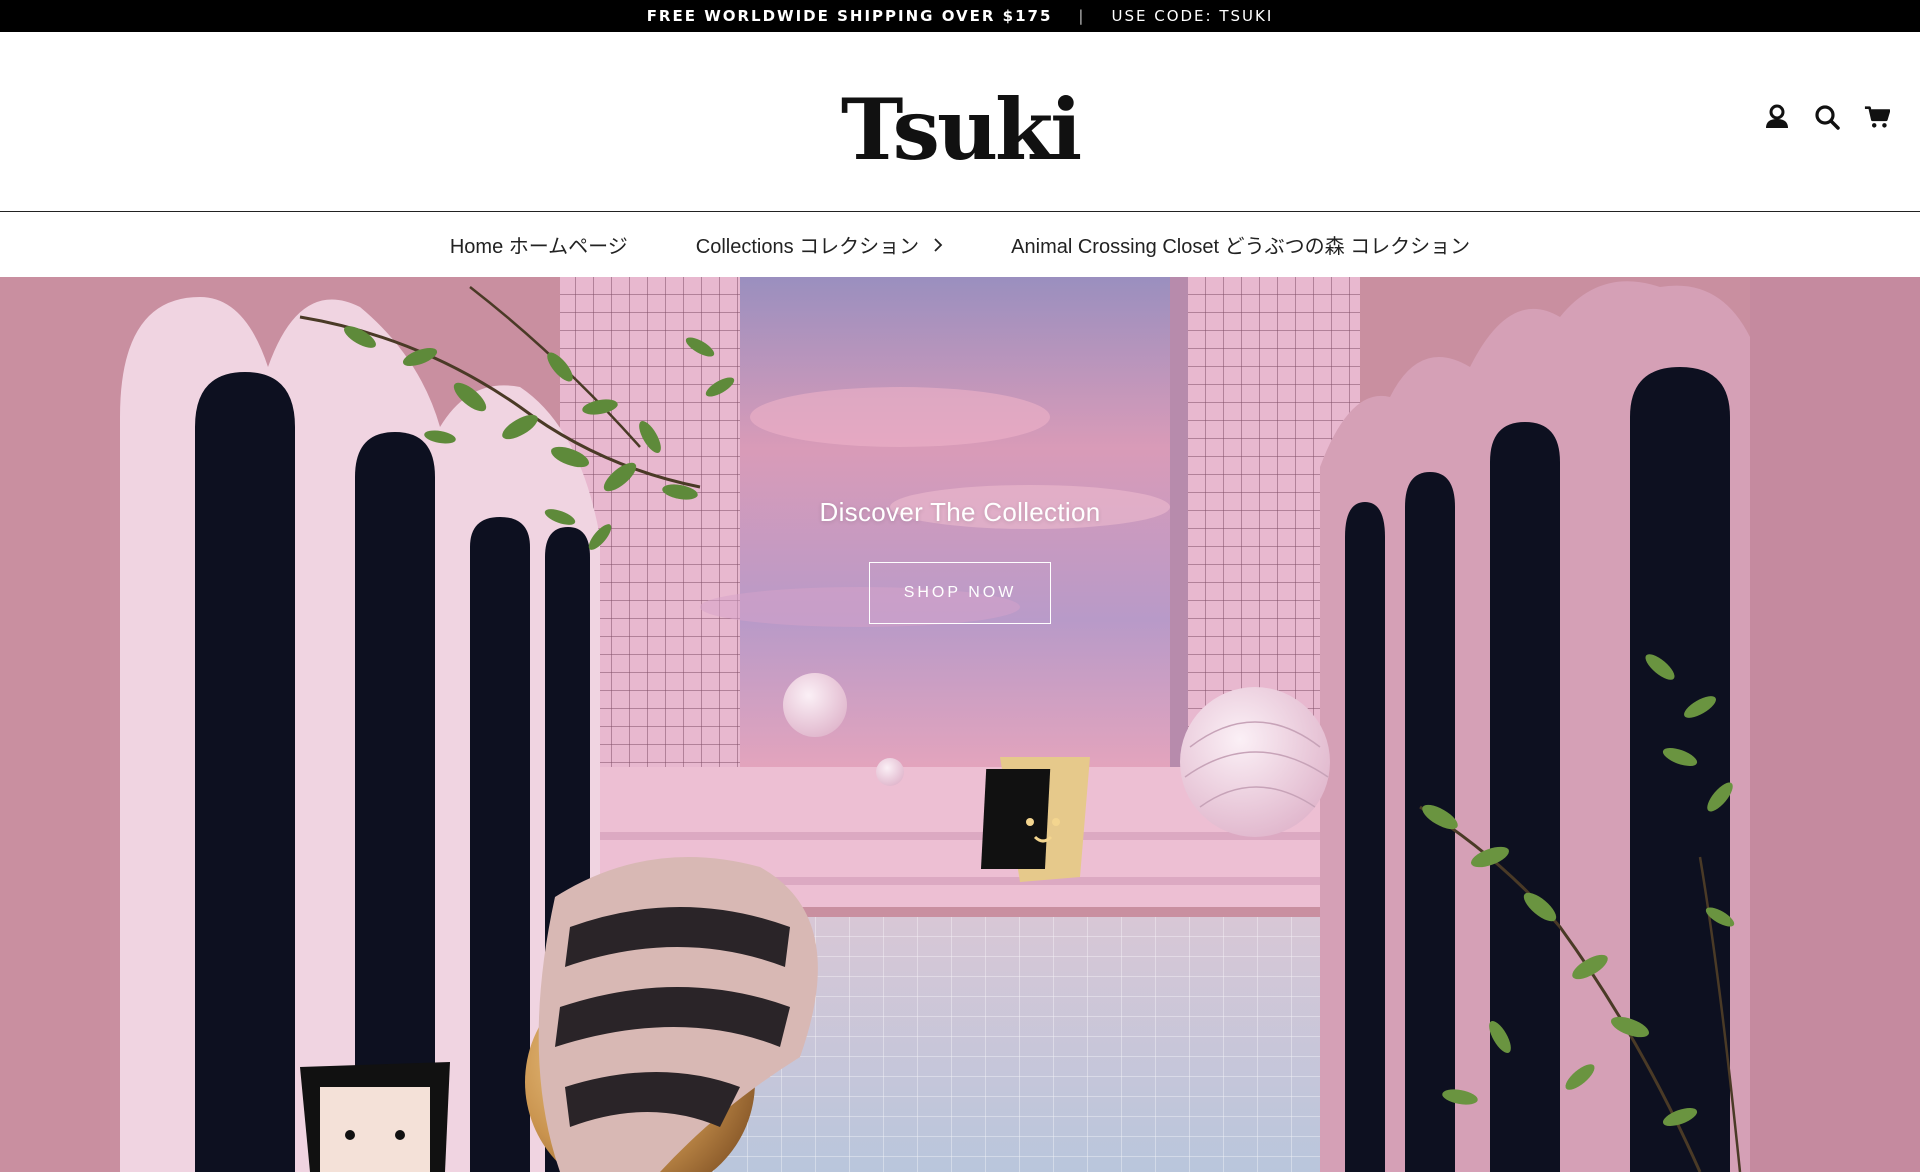  What do you see at coordinates (1192, 16) in the screenshot?
I see `promo-code-announcement: USE CODE: TSUKI` at bounding box center [1192, 16].